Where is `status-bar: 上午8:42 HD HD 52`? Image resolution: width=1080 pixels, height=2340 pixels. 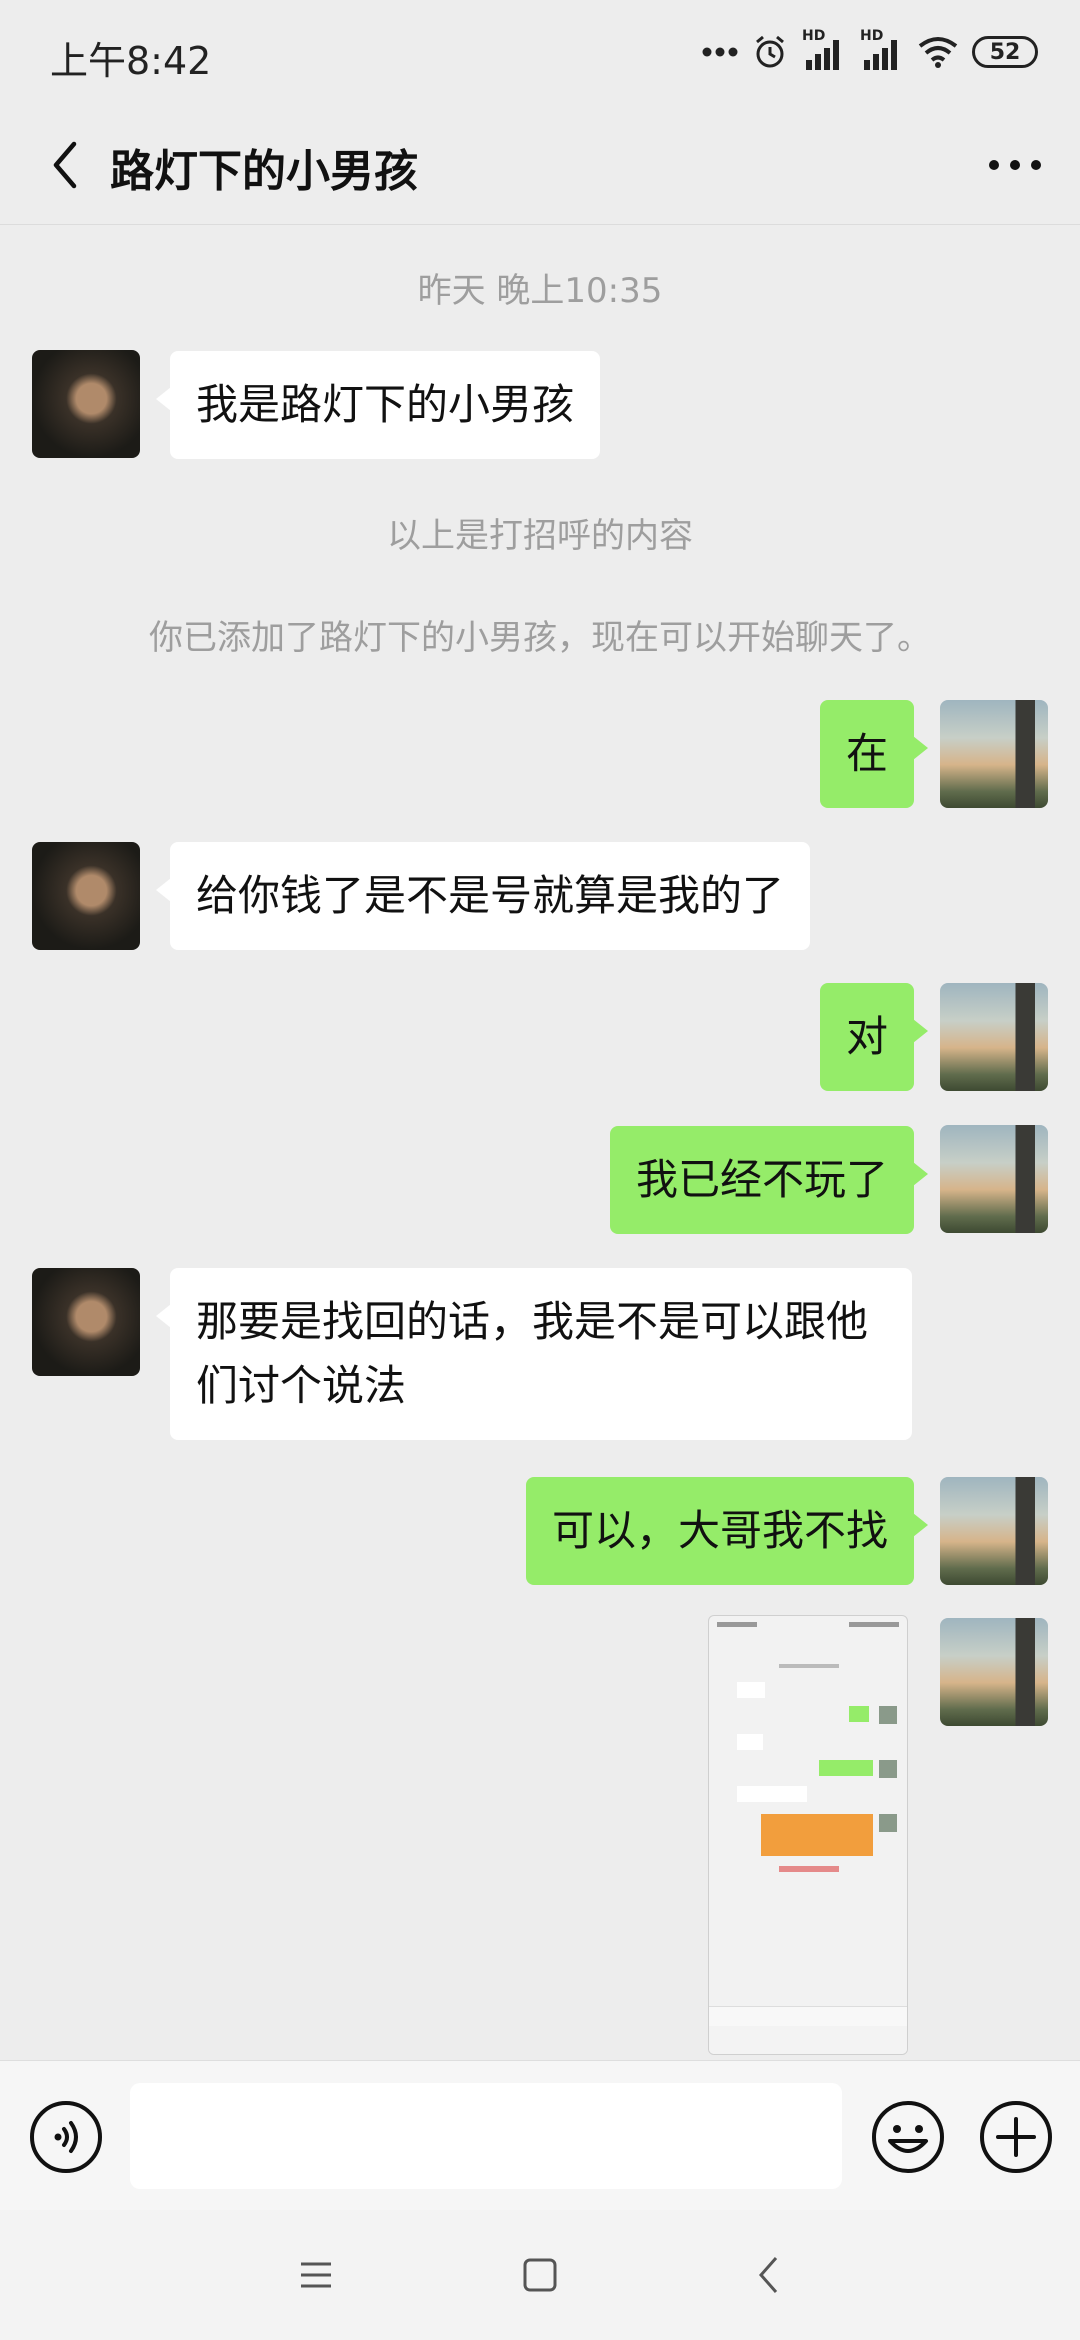 status-bar: 上午8:42 HD HD 52 is located at coordinates (540, 52).